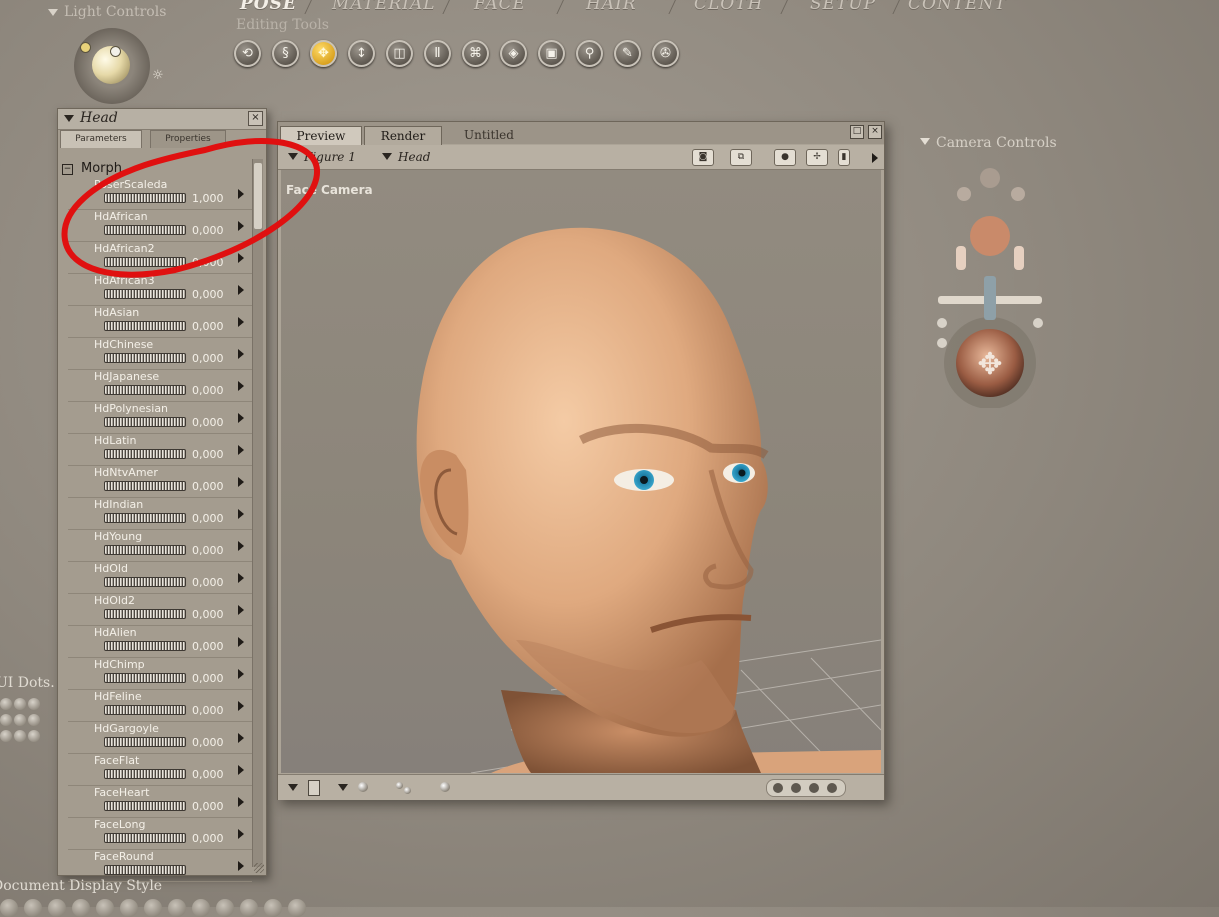 This screenshot has height=917, width=1219. I want to click on direct-manipulation-icon: ✇, so click(665, 53).